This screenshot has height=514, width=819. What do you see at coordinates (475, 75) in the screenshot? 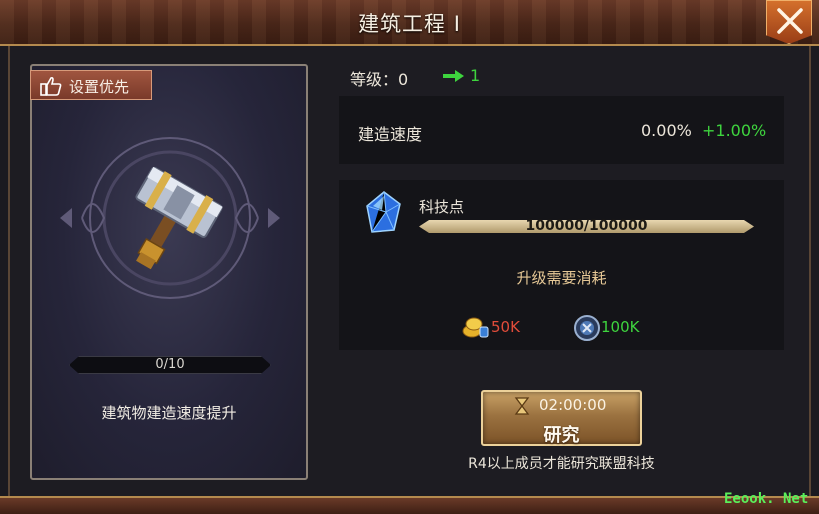
I see `level-next: 1` at bounding box center [475, 75].